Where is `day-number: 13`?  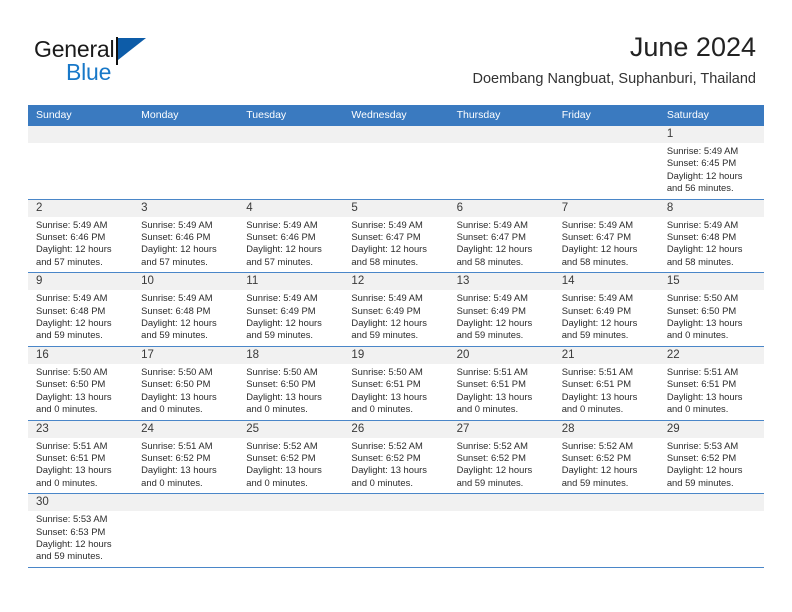 day-number: 13 is located at coordinates (501, 282).